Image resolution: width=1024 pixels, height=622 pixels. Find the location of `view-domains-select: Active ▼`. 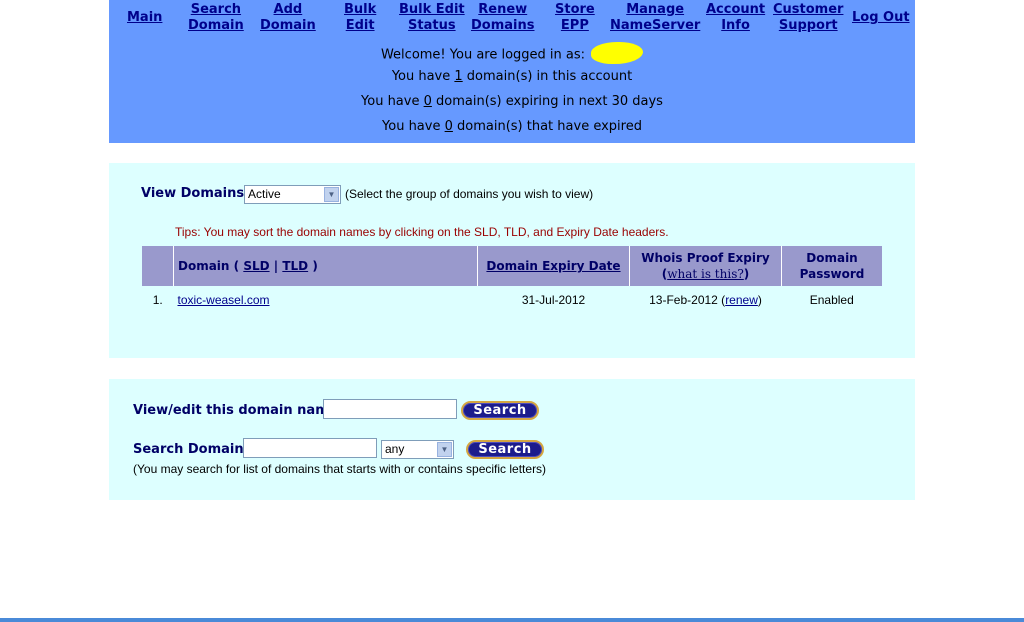

view-domains-select: Active ▼ is located at coordinates (292, 194).